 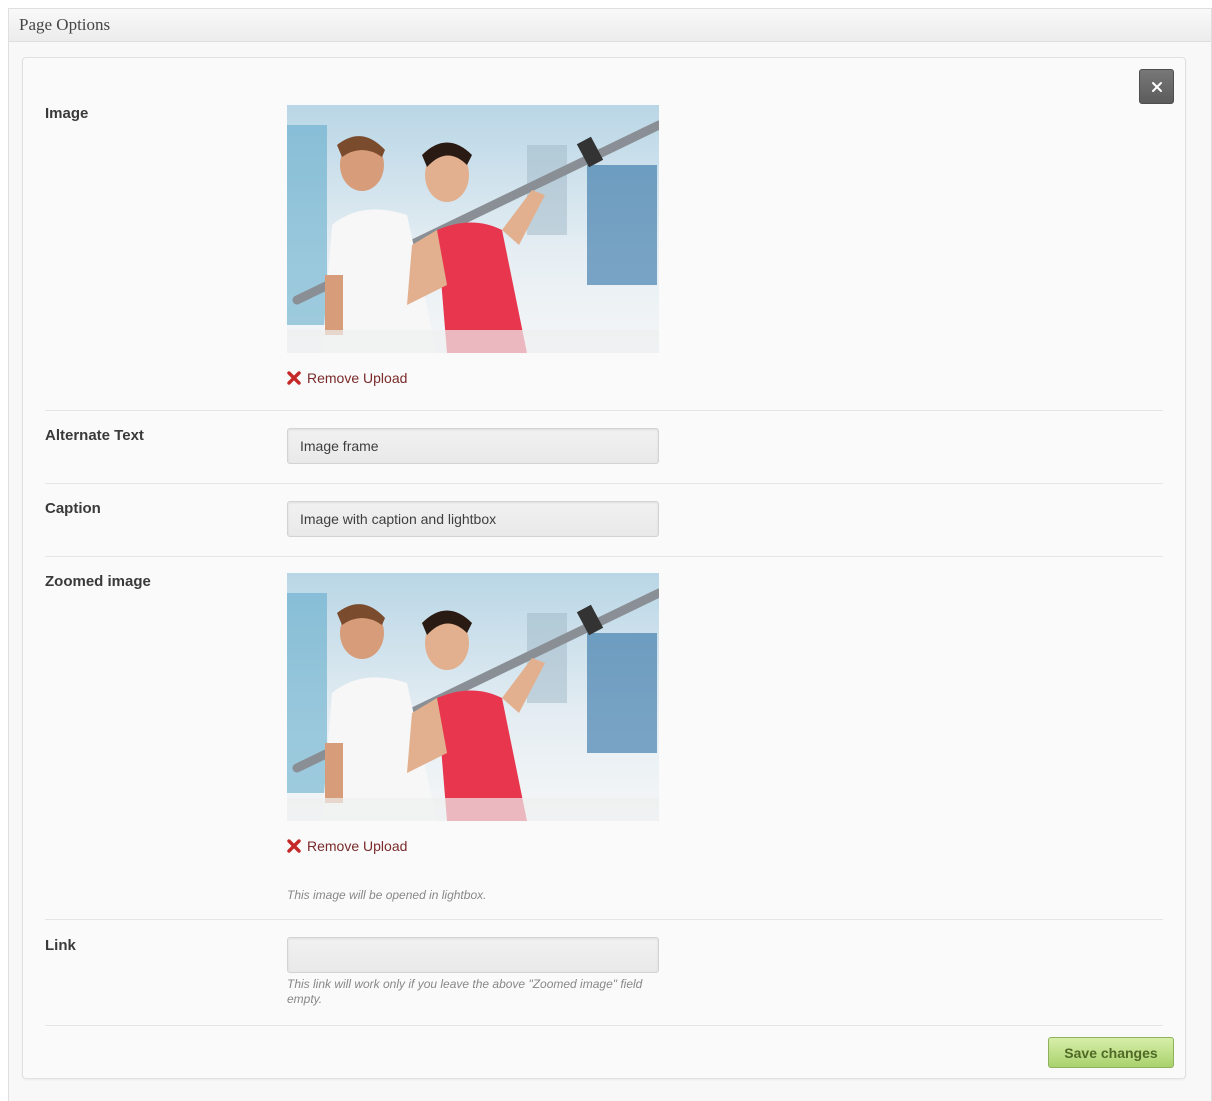 What do you see at coordinates (610, 25) in the screenshot?
I see `metabox-header: Page Options` at bounding box center [610, 25].